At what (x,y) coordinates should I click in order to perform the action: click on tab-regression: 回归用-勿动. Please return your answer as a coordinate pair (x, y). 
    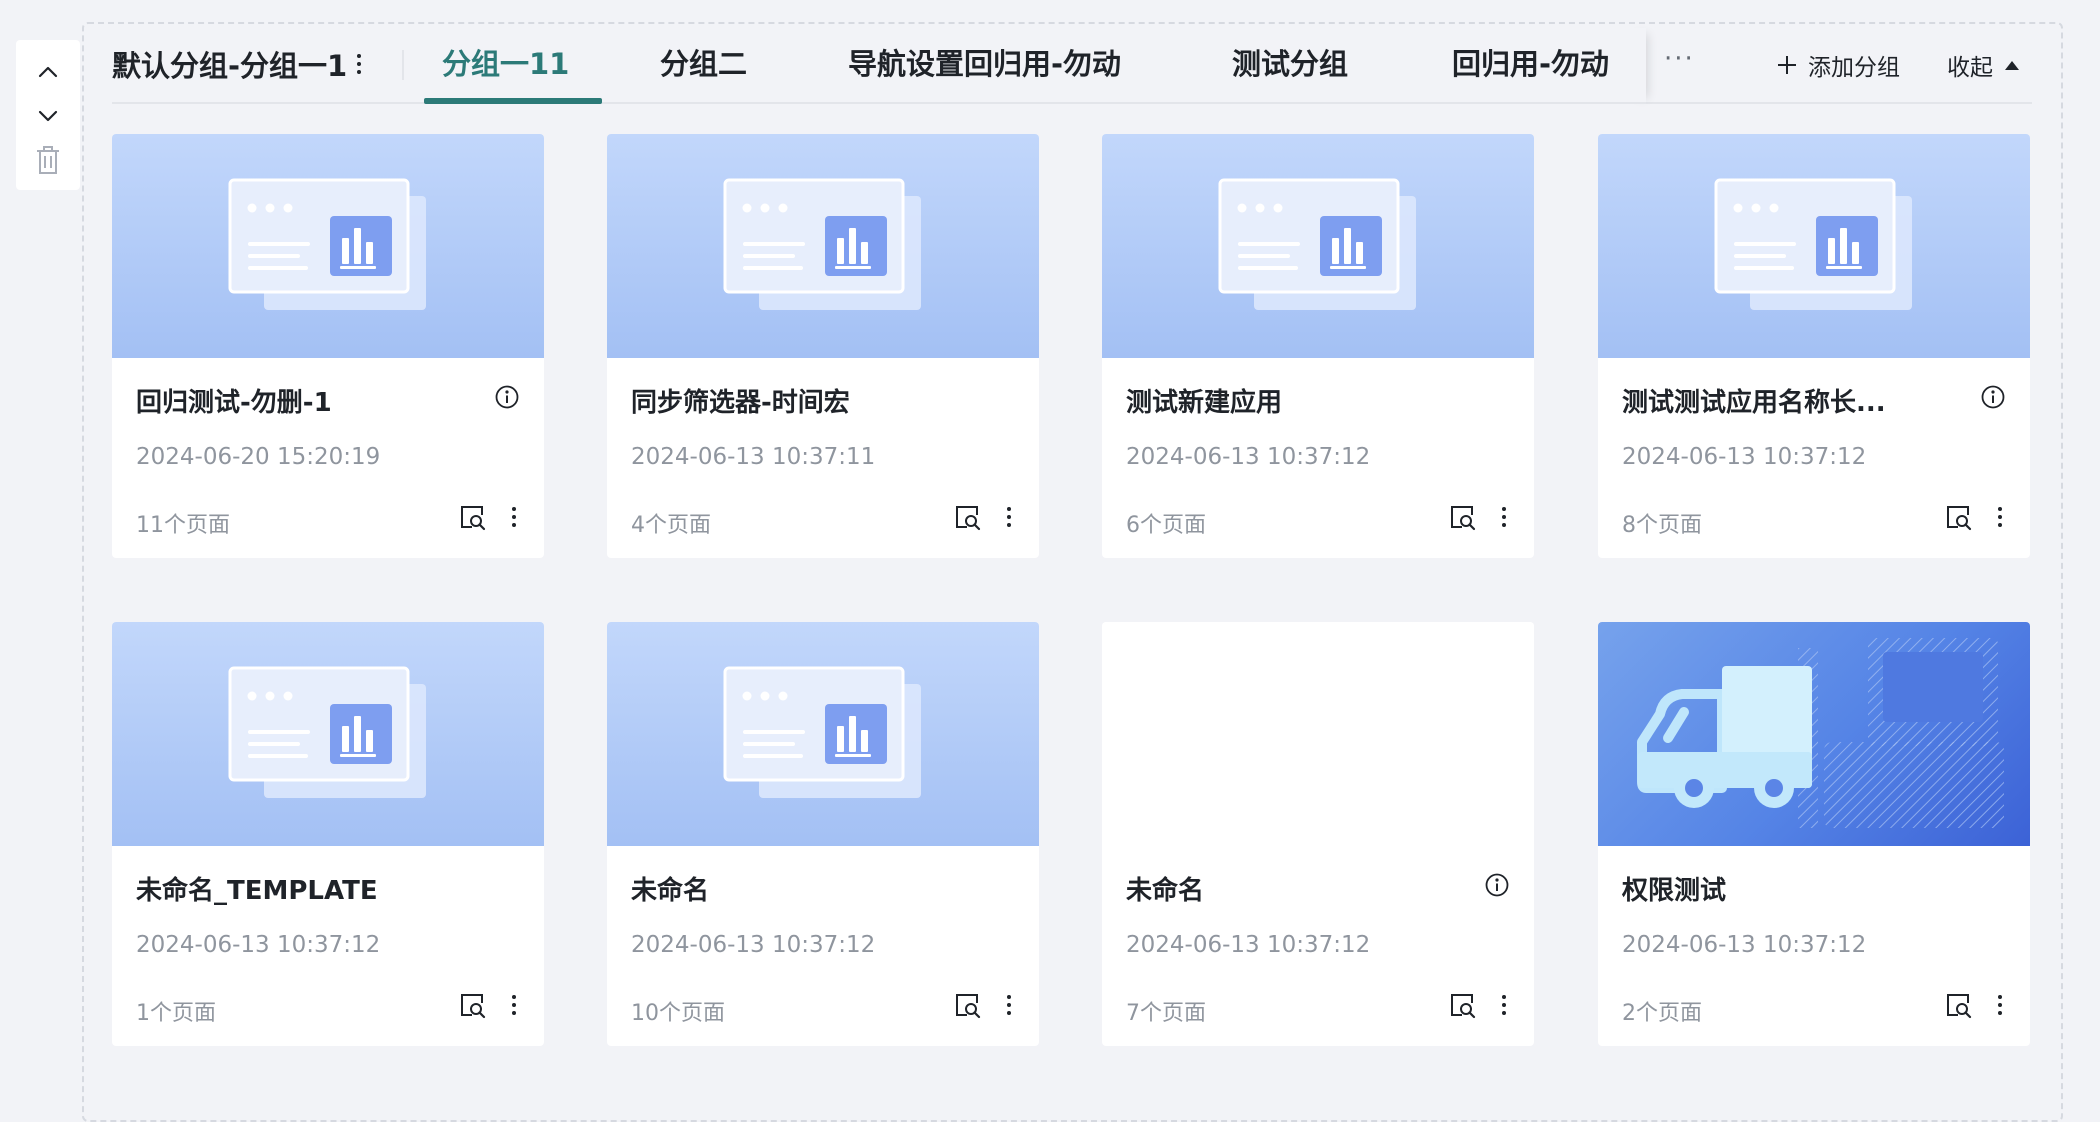
    Looking at the image, I should click on (1530, 64).